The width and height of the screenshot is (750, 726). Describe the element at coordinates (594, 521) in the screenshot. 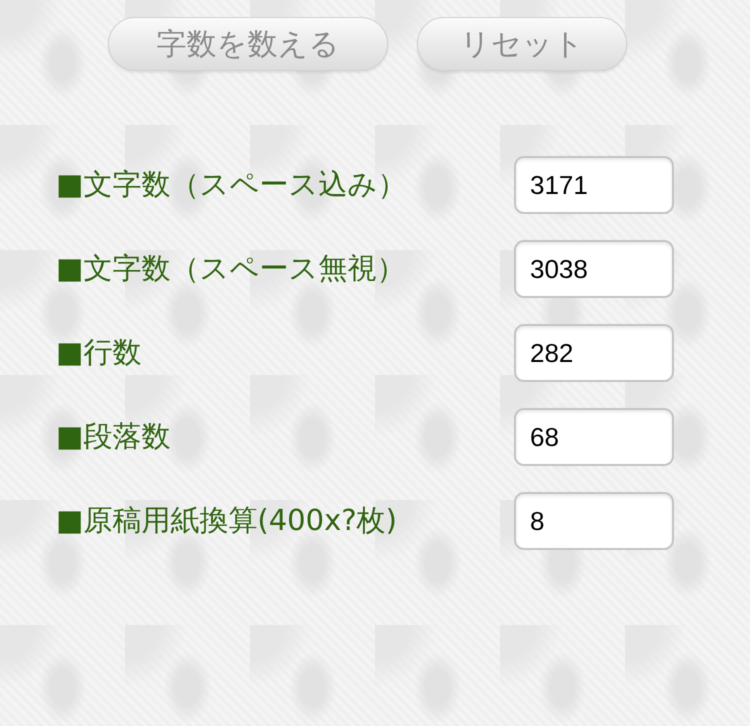

I see `result-field: 8` at that location.